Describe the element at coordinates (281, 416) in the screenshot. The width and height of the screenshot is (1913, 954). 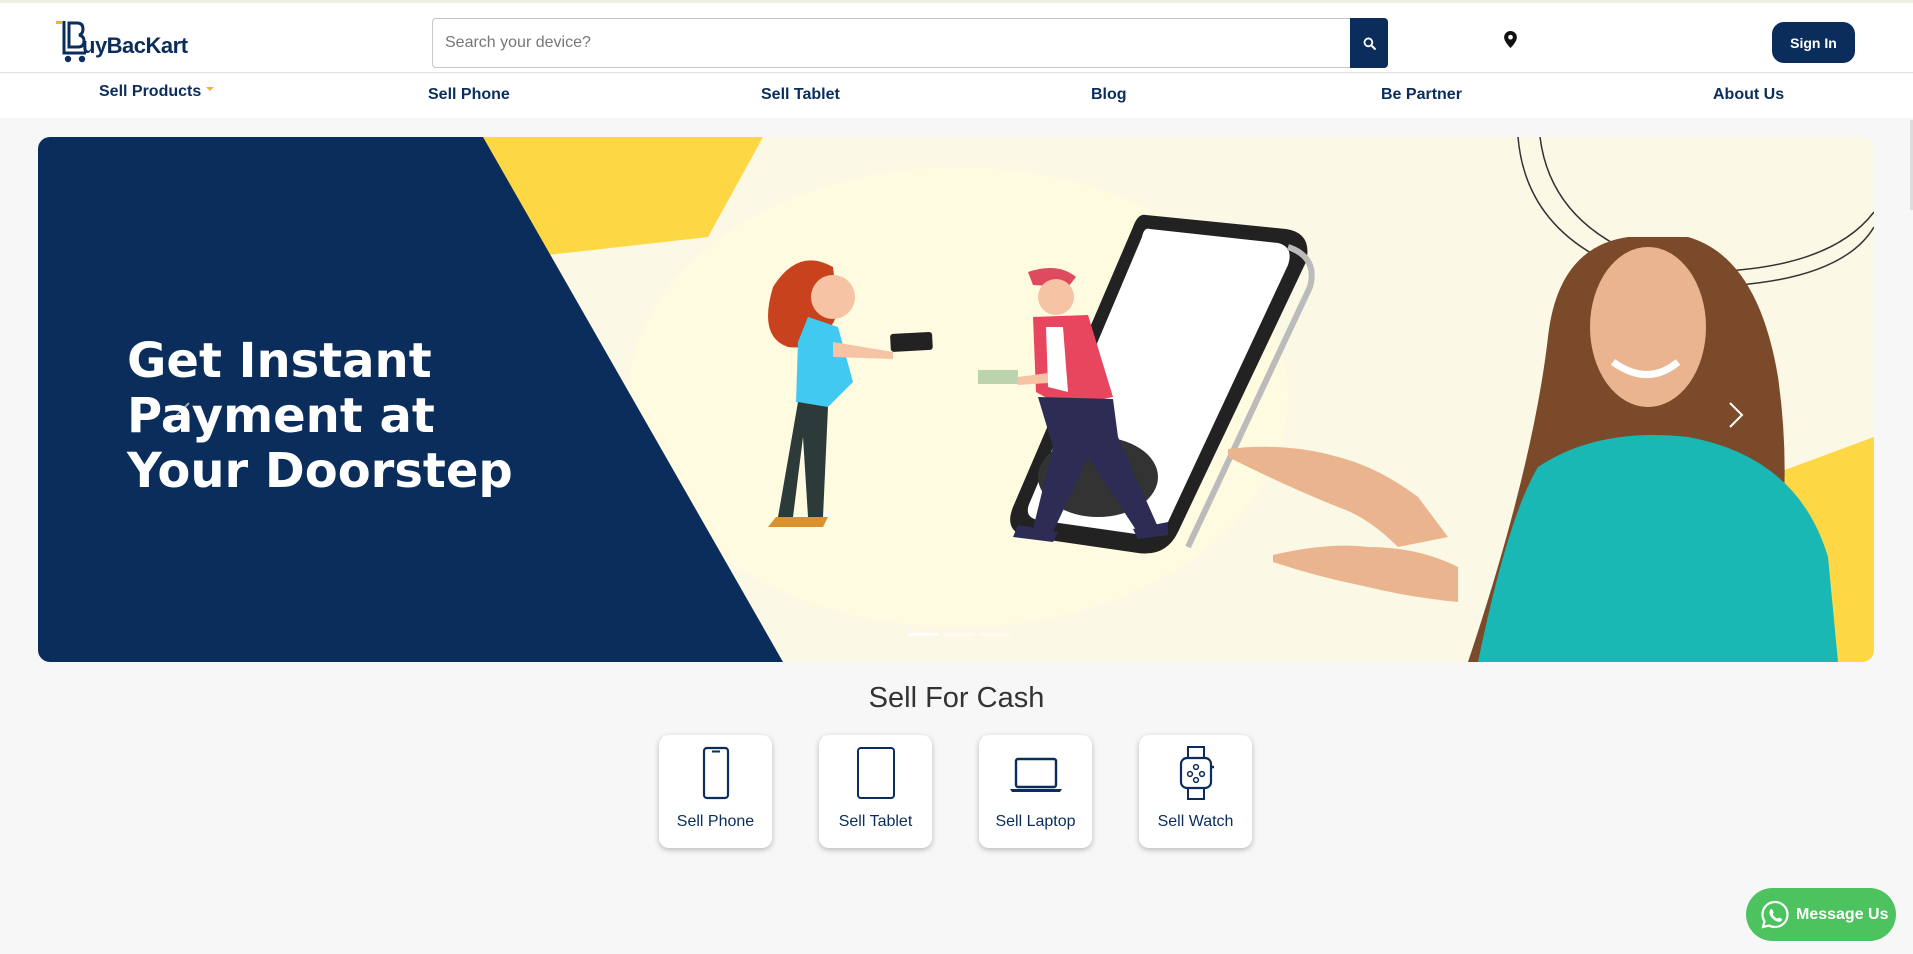
I see `headline-line: Payment at` at that location.